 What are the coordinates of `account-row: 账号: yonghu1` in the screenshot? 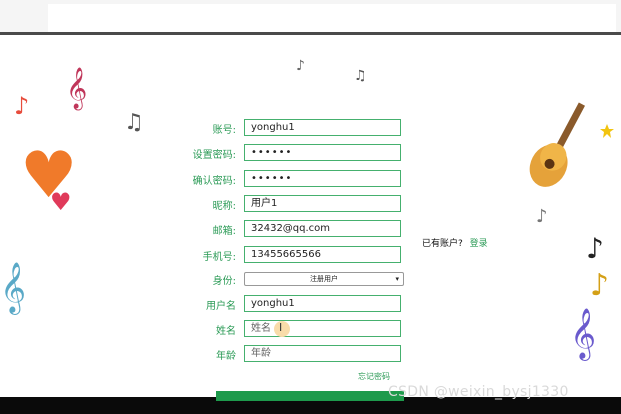 It's located at (310, 128).